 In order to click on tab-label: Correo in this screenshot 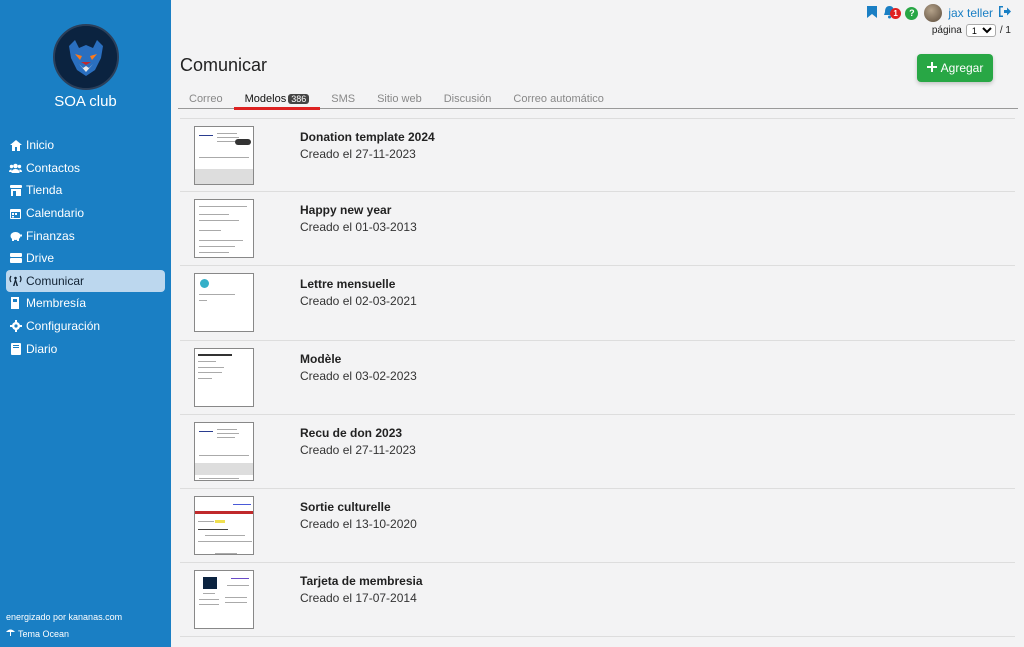, I will do `click(206, 99)`.